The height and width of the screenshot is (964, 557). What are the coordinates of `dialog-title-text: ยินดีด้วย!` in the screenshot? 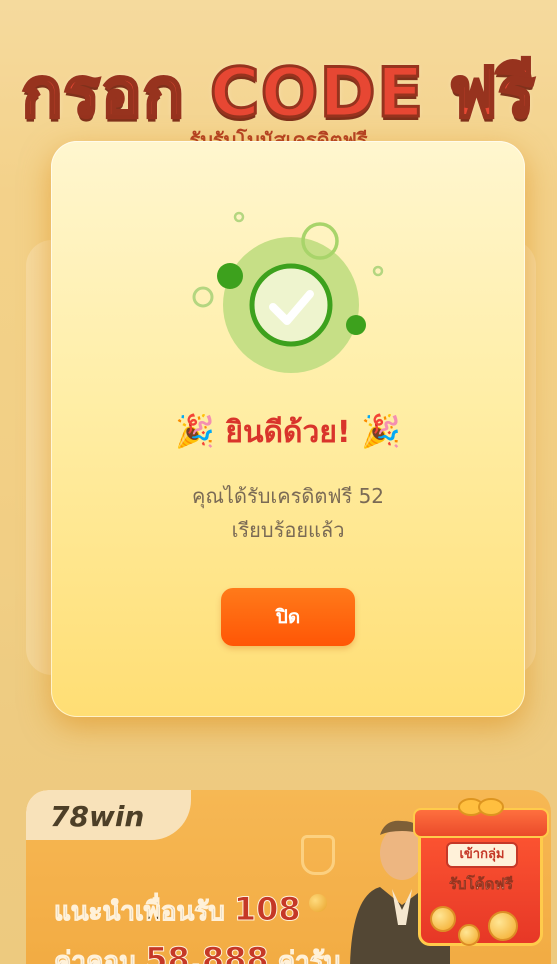 It's located at (288, 432).